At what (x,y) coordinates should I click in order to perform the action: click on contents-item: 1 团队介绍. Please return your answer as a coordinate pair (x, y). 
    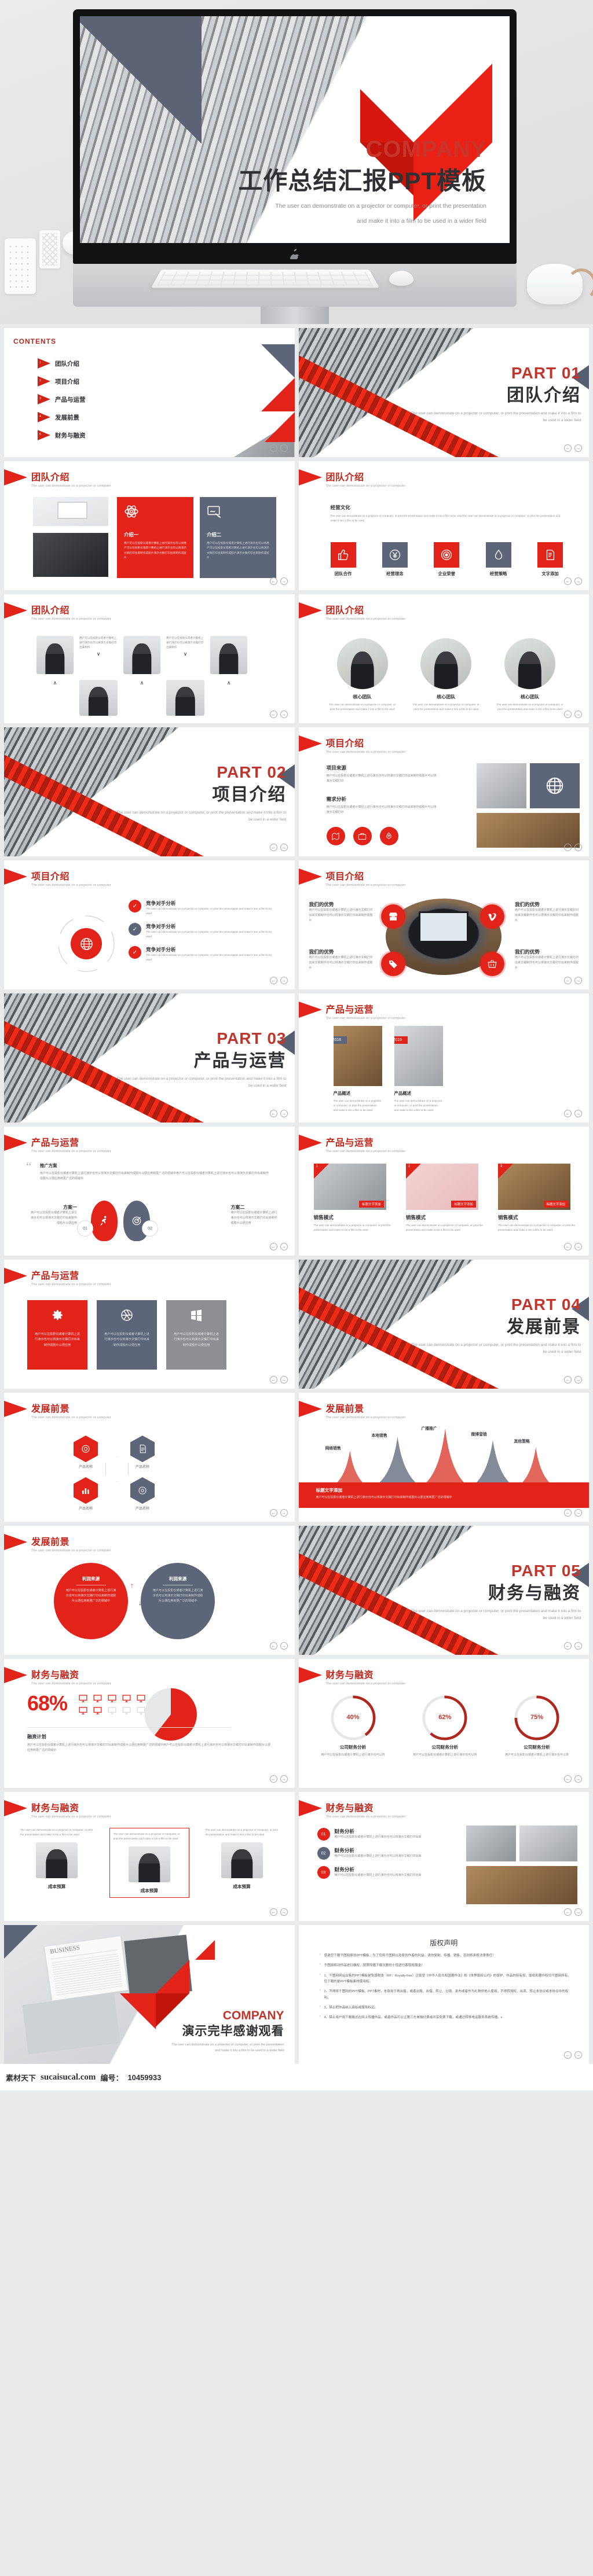
    Looking at the image, I should click on (62, 363).